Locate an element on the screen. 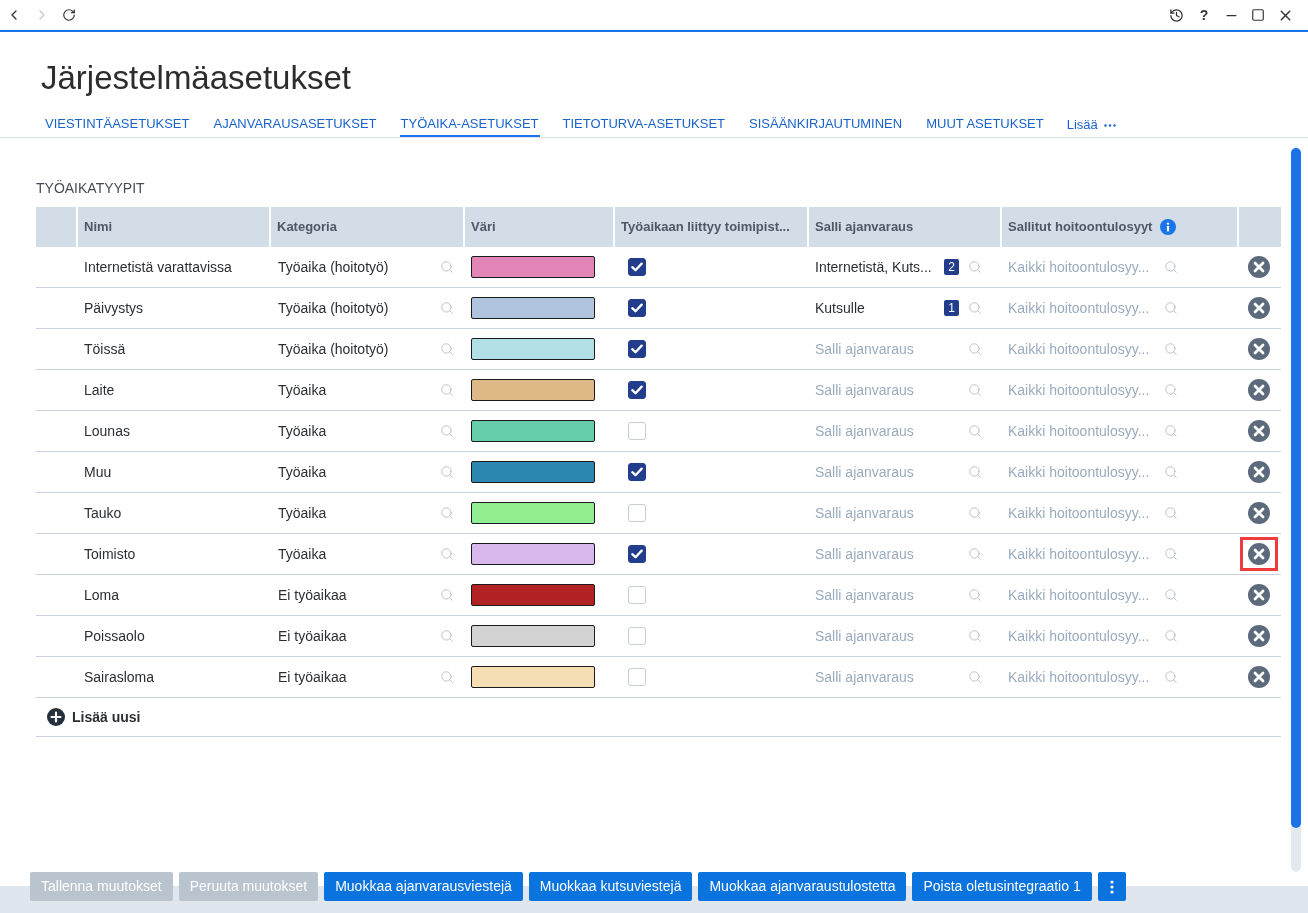 The image size is (1308, 913). info-icon is located at coordinates (1168, 227).